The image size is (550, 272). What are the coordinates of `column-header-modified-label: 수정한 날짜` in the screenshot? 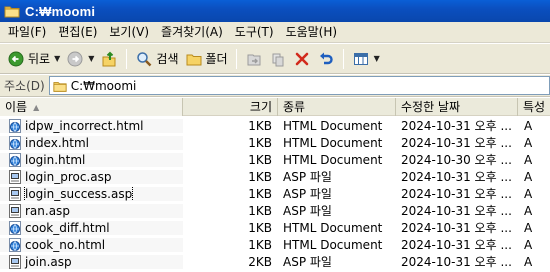 It's located at (431, 106).